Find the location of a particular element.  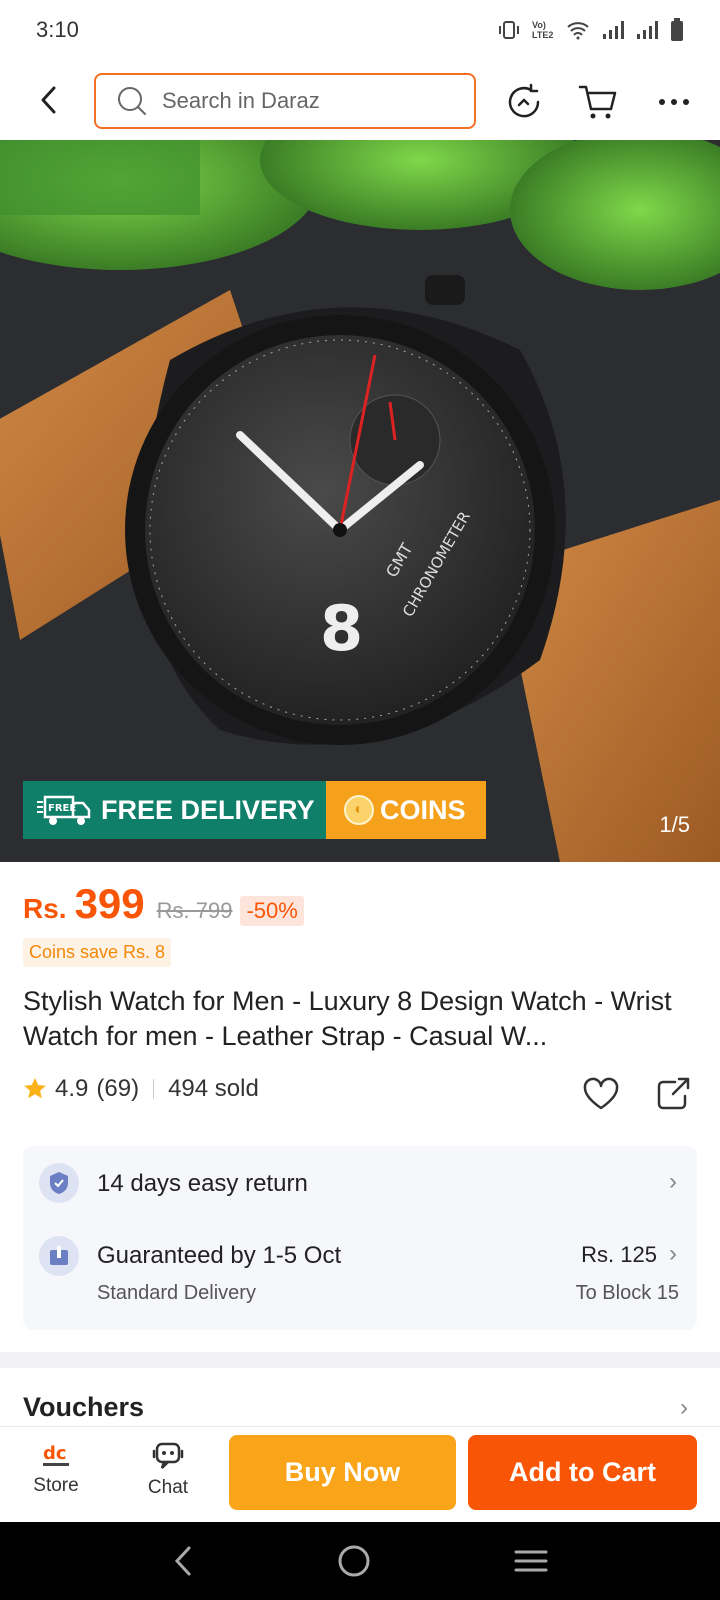

status-time: 3:10 is located at coordinates (57, 29).